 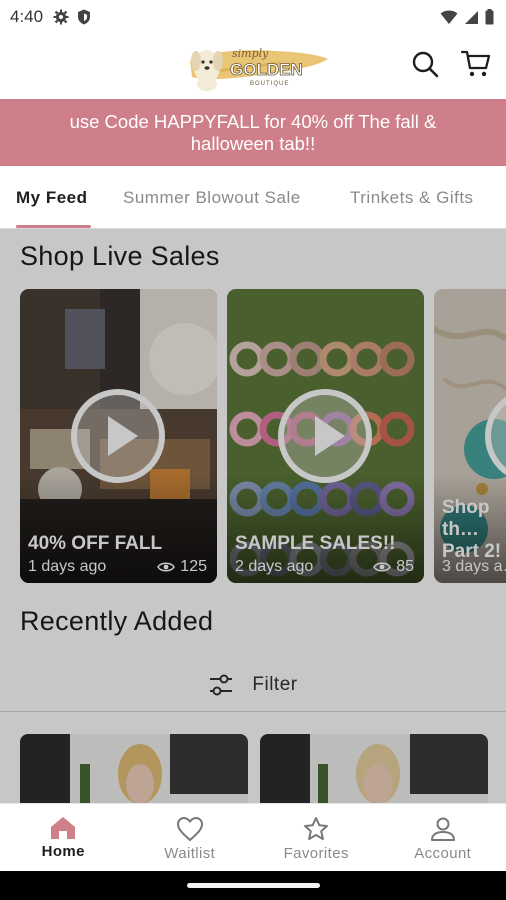 What do you see at coordinates (316, 828) in the screenshot?
I see `star-icon` at bounding box center [316, 828].